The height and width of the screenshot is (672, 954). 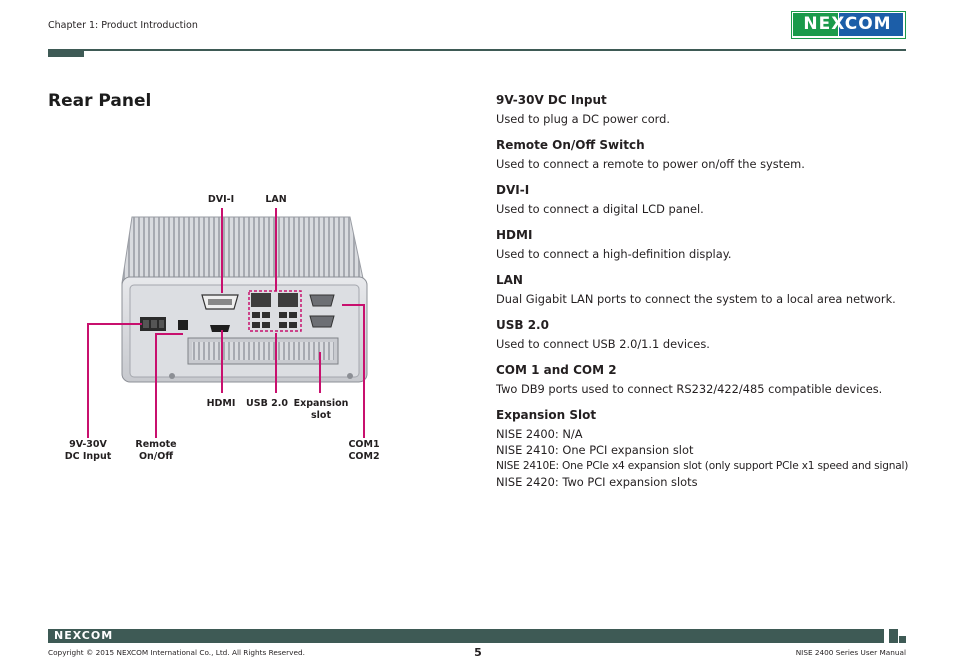 I want to click on item-text: Used to connect a digital LCD panel., so click(x=600, y=209).